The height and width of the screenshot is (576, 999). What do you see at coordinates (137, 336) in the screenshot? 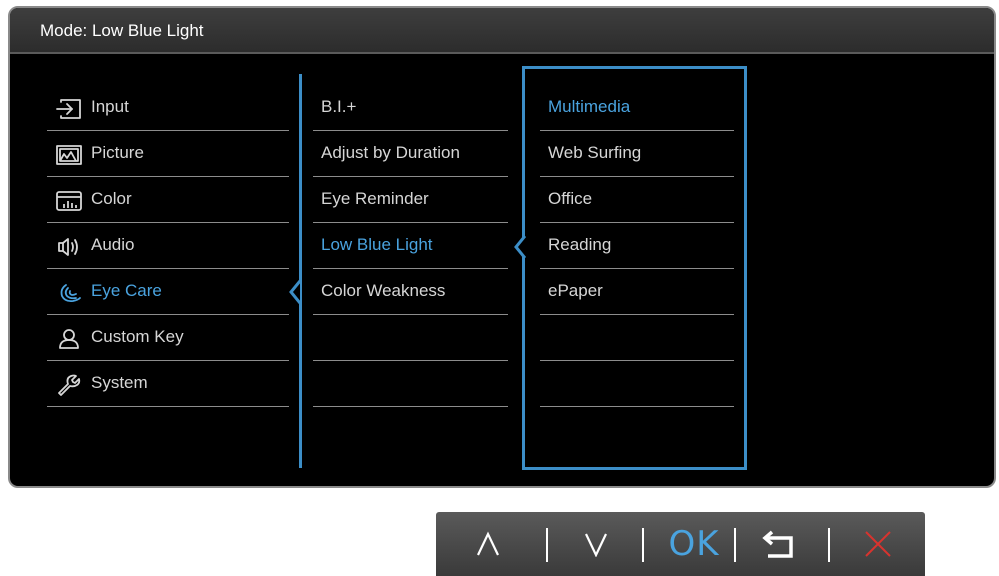
I see `menu-item-label: Custom Key` at bounding box center [137, 336].